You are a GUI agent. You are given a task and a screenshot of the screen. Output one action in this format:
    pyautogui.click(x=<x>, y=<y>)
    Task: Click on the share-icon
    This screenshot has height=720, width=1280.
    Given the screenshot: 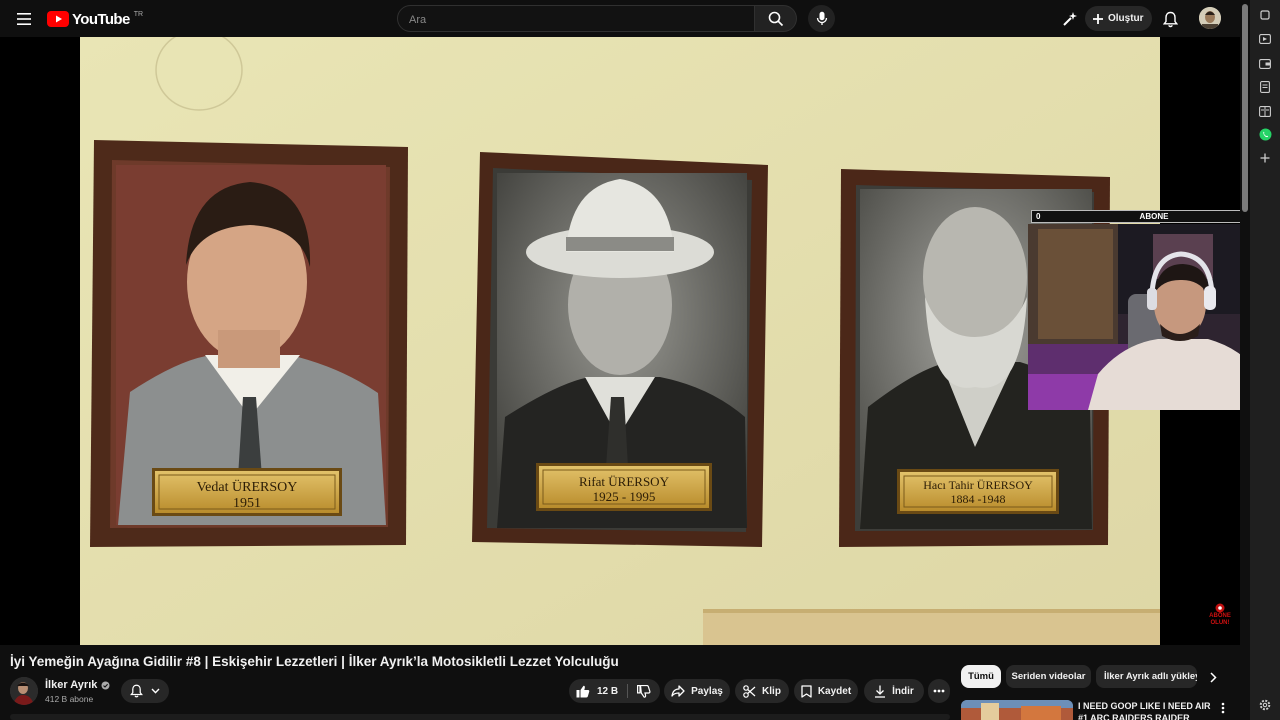 What is the action you would take?
    pyautogui.click(x=678, y=691)
    